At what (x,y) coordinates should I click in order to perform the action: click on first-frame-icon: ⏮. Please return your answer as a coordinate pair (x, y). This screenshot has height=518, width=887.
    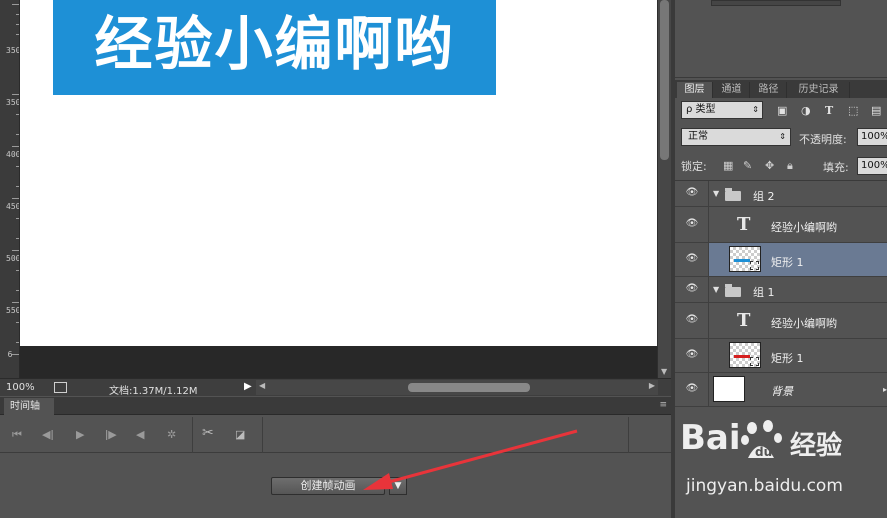
    Looking at the image, I should click on (17, 435).